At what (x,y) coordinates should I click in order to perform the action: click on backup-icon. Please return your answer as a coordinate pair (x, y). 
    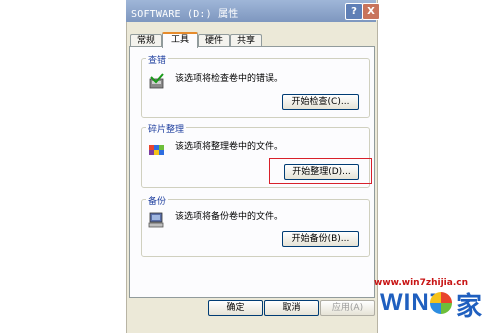
    Looking at the image, I should click on (156, 220).